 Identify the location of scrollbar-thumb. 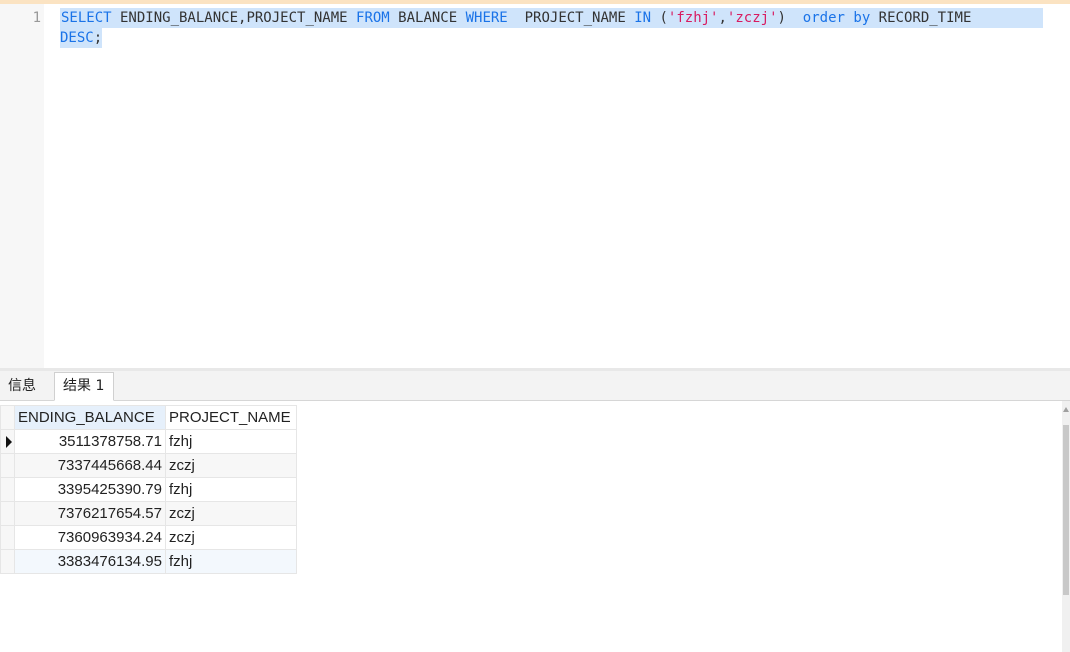
(1066, 510).